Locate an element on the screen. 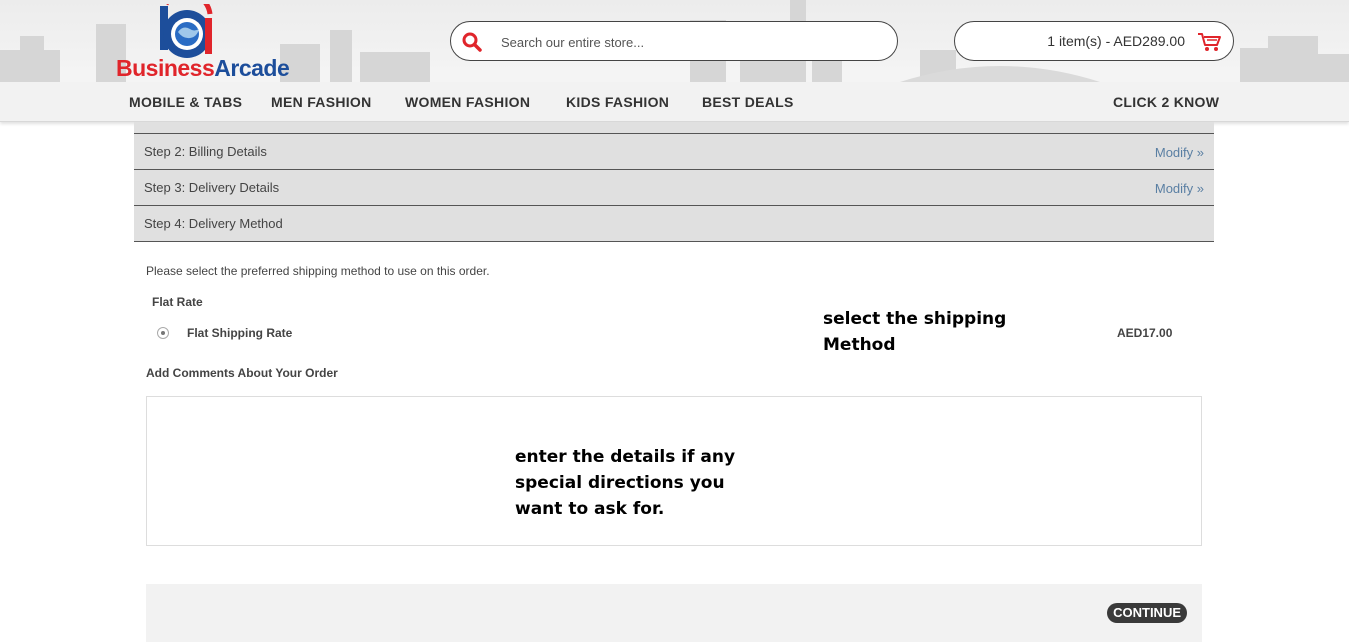  step-4-label: Step 4: Delivery Method is located at coordinates (213, 223).